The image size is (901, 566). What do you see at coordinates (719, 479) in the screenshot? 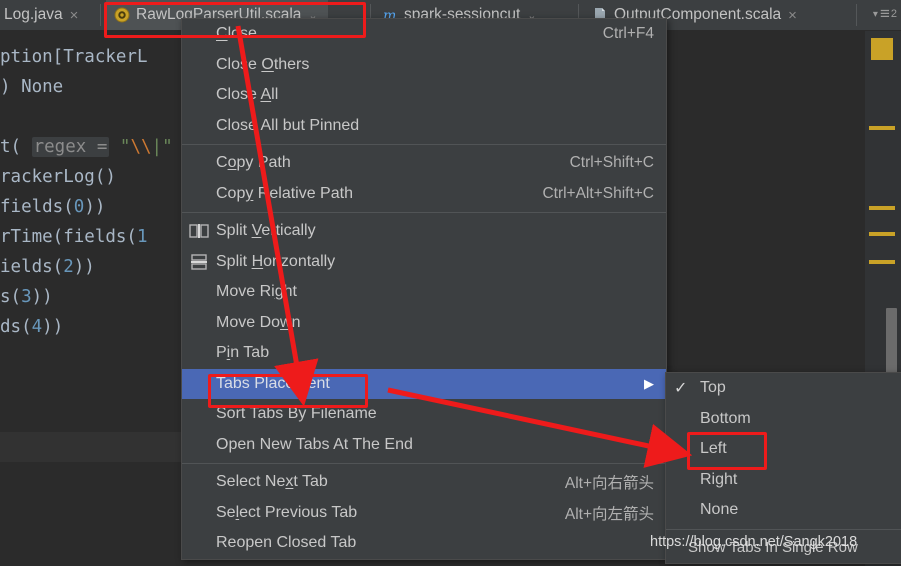
I see `submenu-item-label: Right` at bounding box center [719, 479].